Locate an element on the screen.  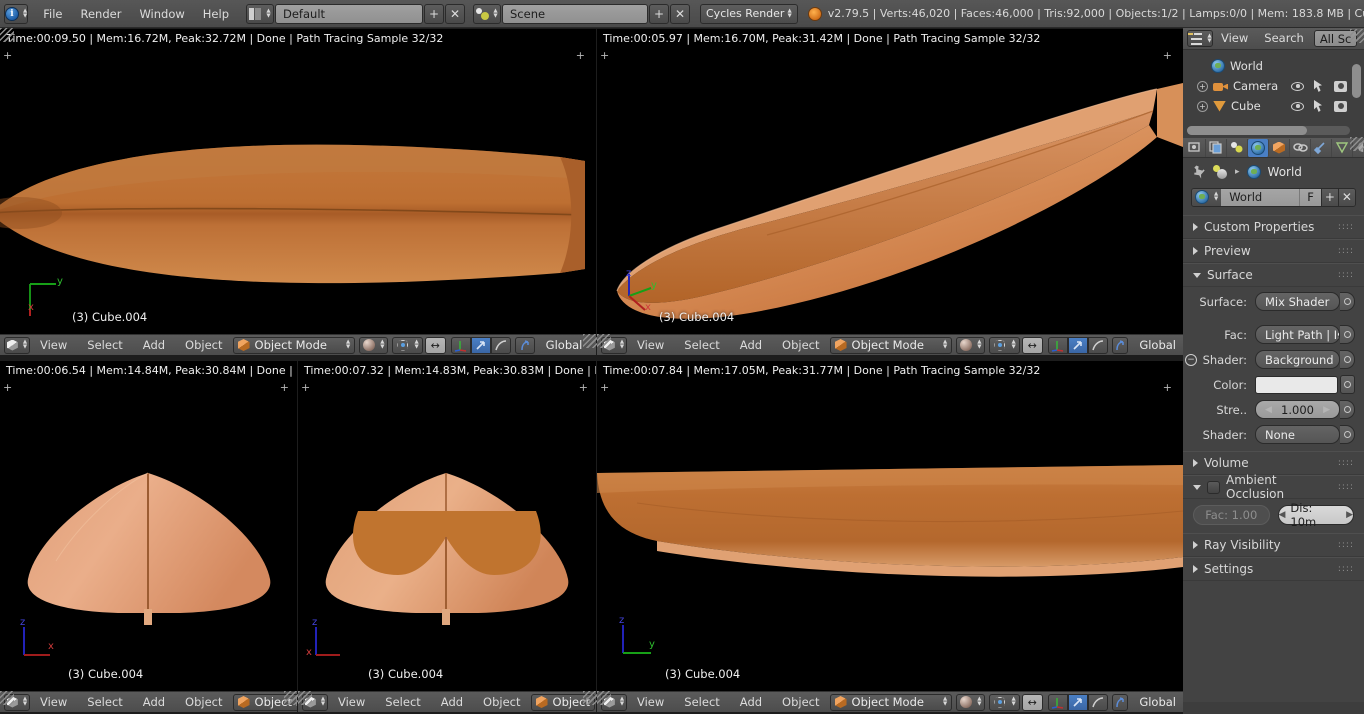
scene-tab-icon is located at coordinates (1237, 147).